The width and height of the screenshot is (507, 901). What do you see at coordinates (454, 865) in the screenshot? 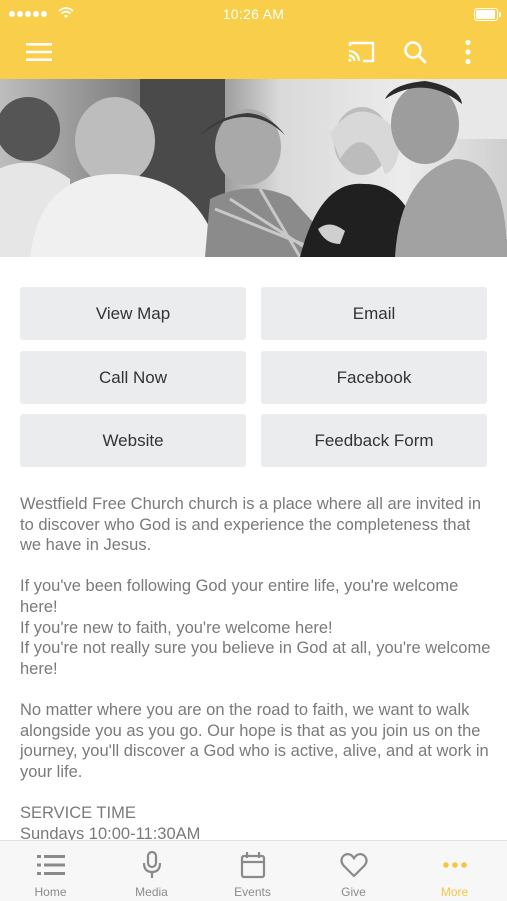
I see `more-horiz-icon` at bounding box center [454, 865].